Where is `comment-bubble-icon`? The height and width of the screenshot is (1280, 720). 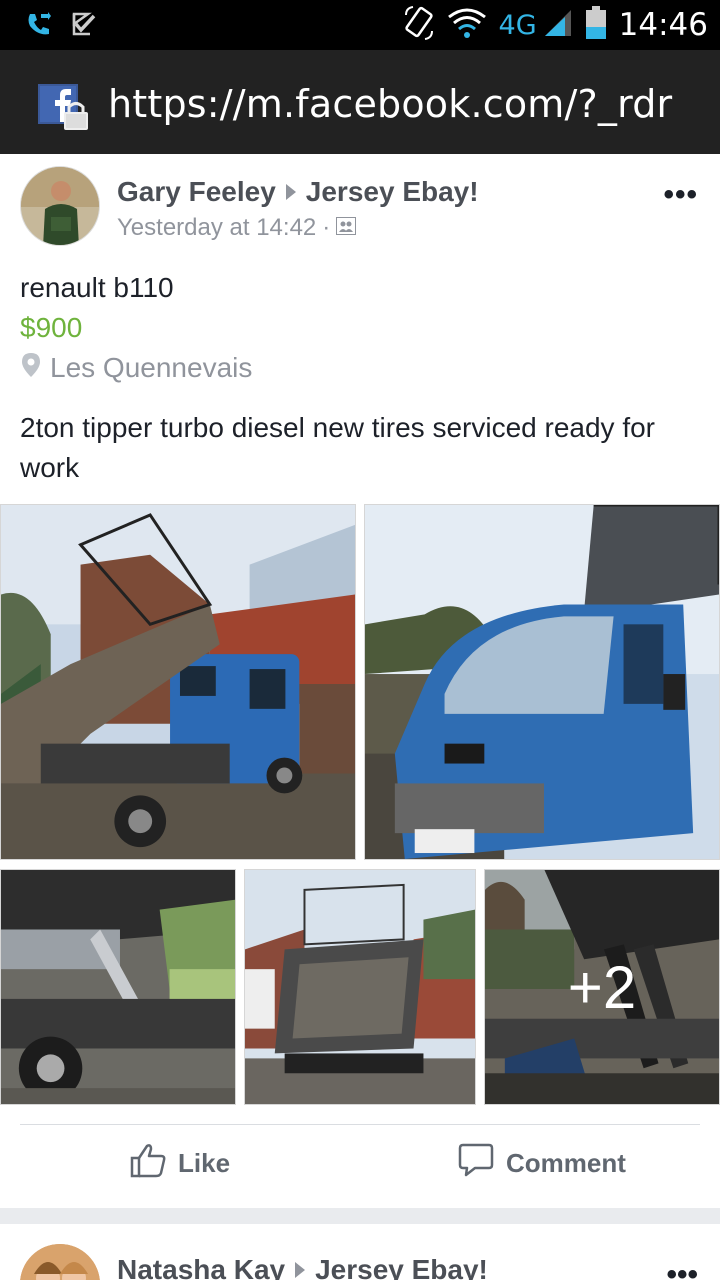 comment-bubble-icon is located at coordinates (476, 1163).